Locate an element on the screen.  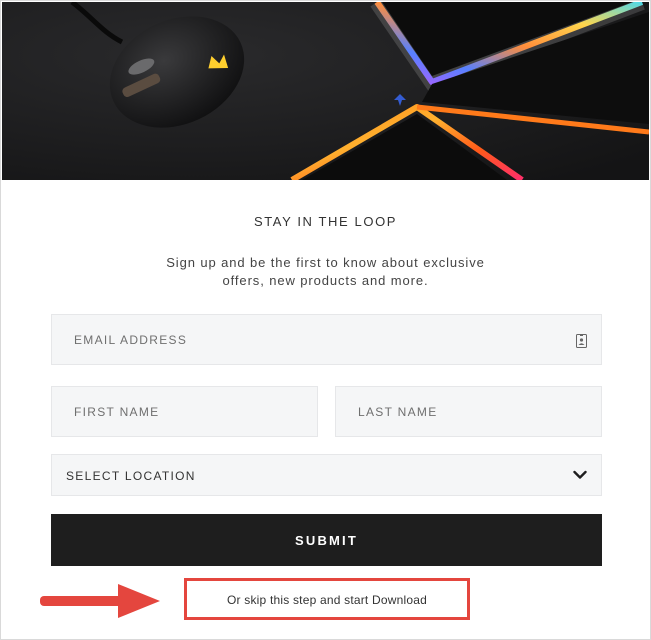
chevron-down-icon is located at coordinates (580, 476).